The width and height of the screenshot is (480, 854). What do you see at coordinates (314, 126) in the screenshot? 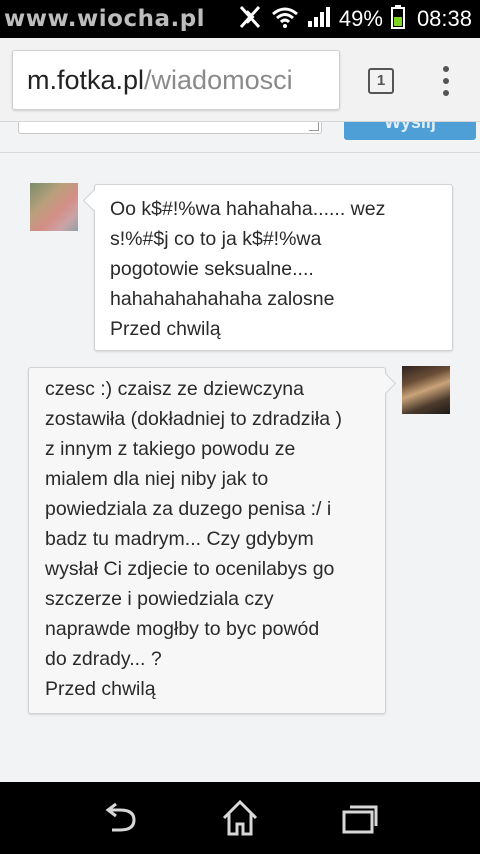
I see `resize-handle-icon` at bounding box center [314, 126].